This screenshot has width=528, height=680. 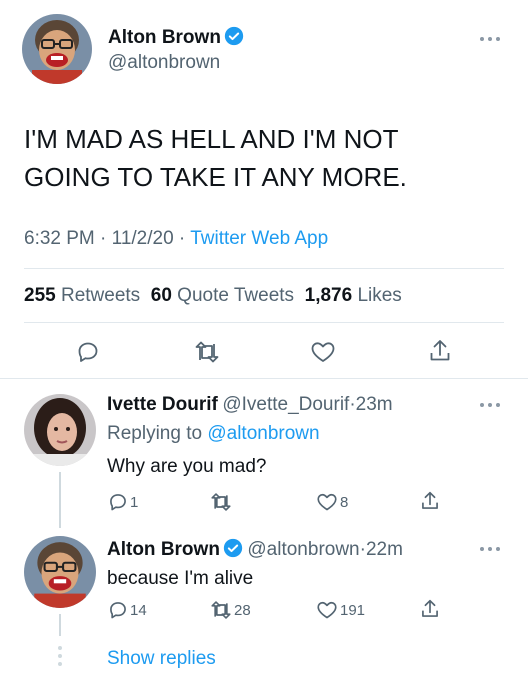 I want to click on author-handle: @altonbrown, so click(x=164, y=63).